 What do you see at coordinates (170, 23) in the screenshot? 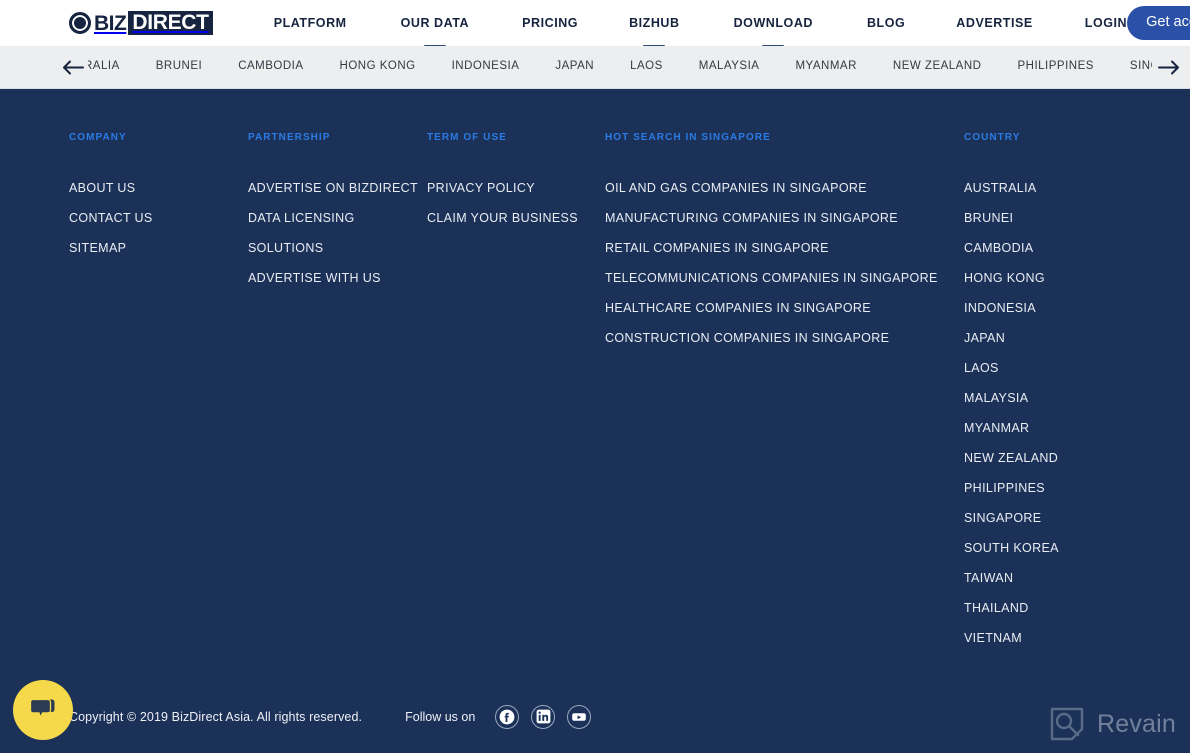
I see `logo-text-direct: DIRECT` at bounding box center [170, 23].